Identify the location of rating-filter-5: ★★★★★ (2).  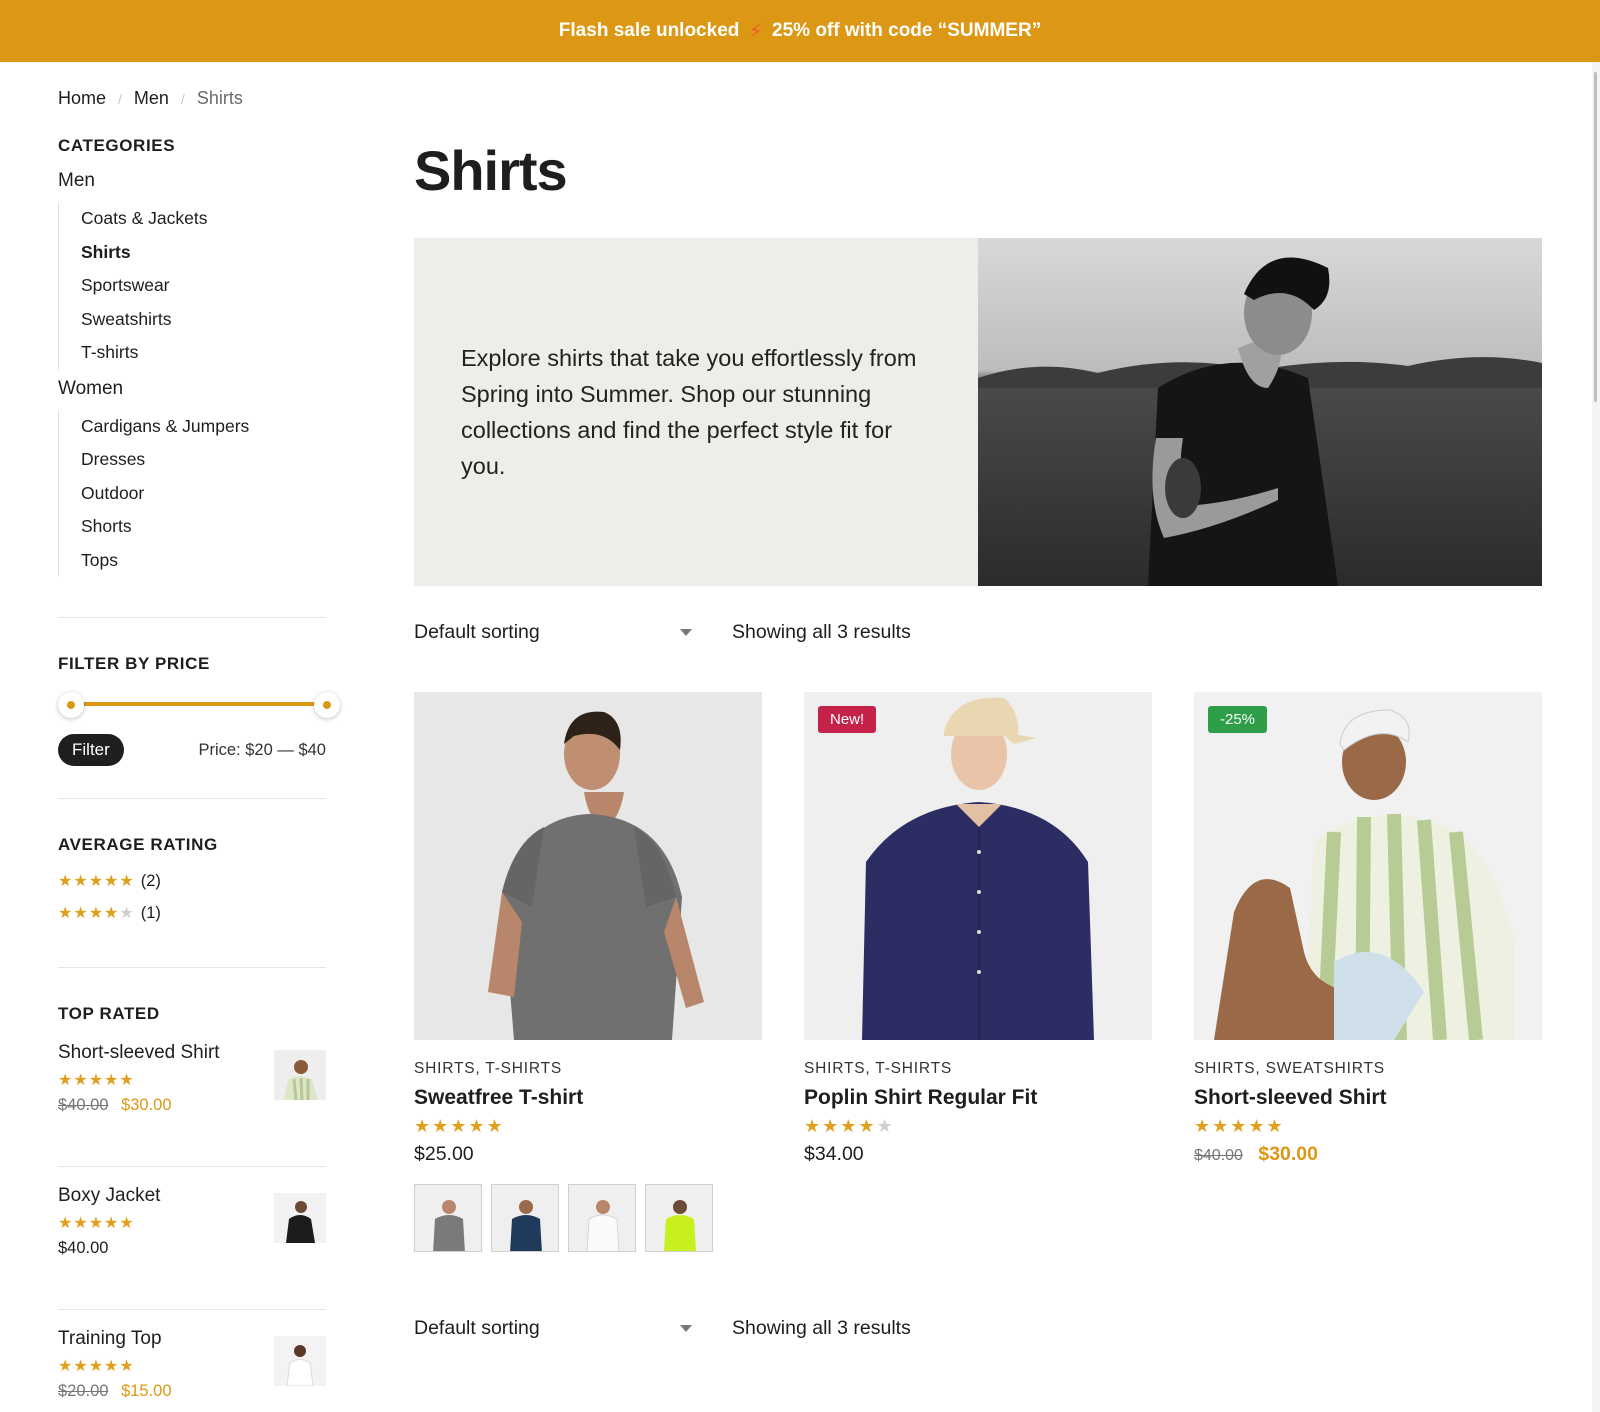
(192, 881).